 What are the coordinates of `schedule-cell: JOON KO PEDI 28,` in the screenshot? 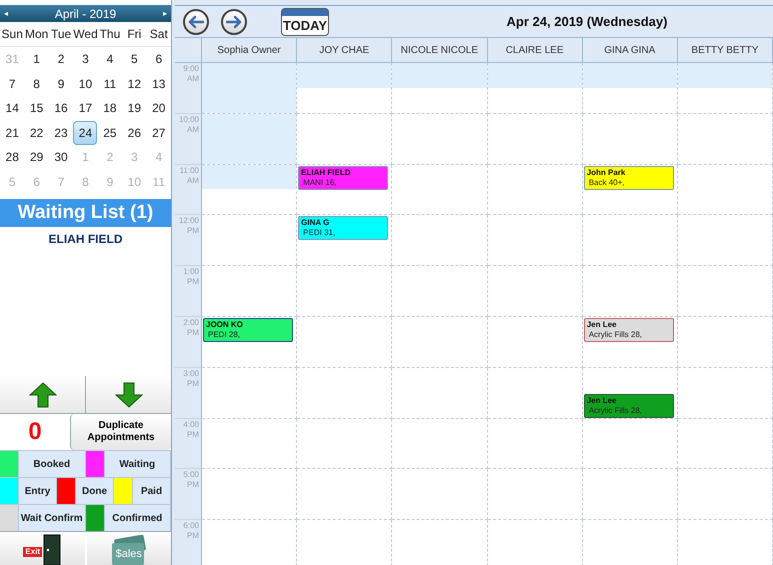 It's located at (250, 342).